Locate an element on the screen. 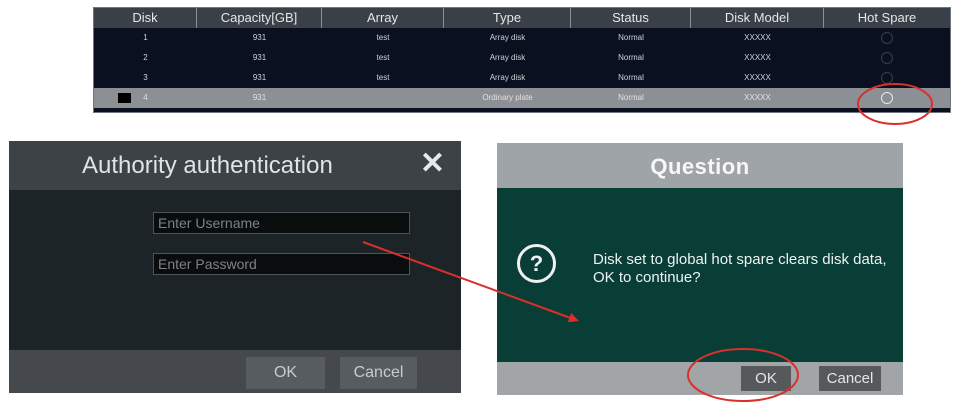  question-cancel-button: Cancel is located at coordinates (850, 378).